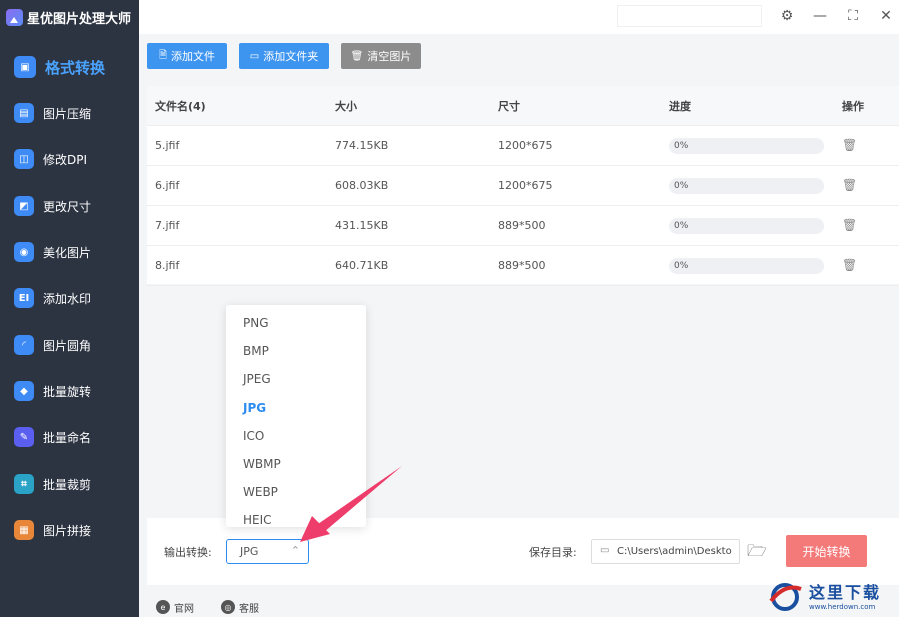 This screenshot has width=899, height=617. Describe the element at coordinates (357, 56) in the screenshot. I see `trash-icon: 🗑` at that location.